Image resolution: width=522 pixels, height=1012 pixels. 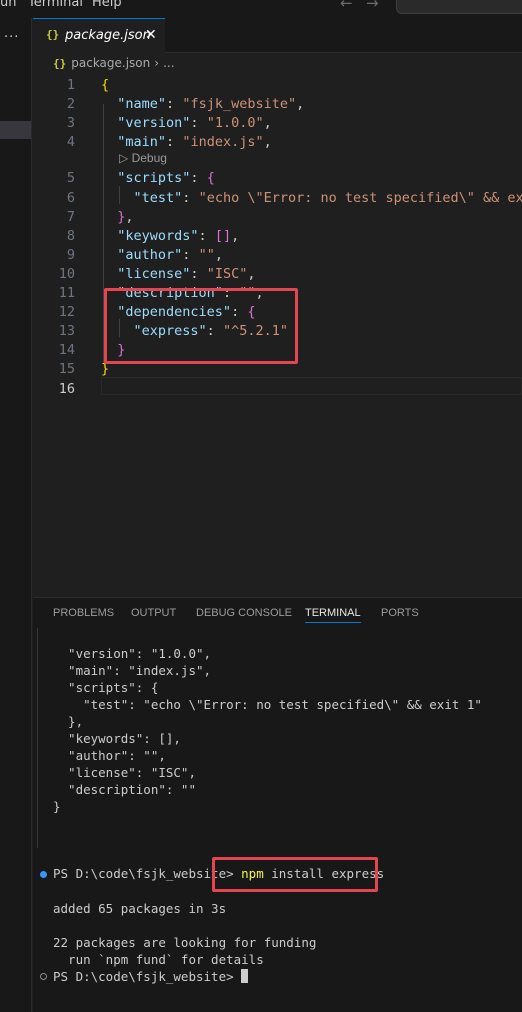 I want to click on tab-package-json: {} package.json ✕, so click(x=99, y=35).